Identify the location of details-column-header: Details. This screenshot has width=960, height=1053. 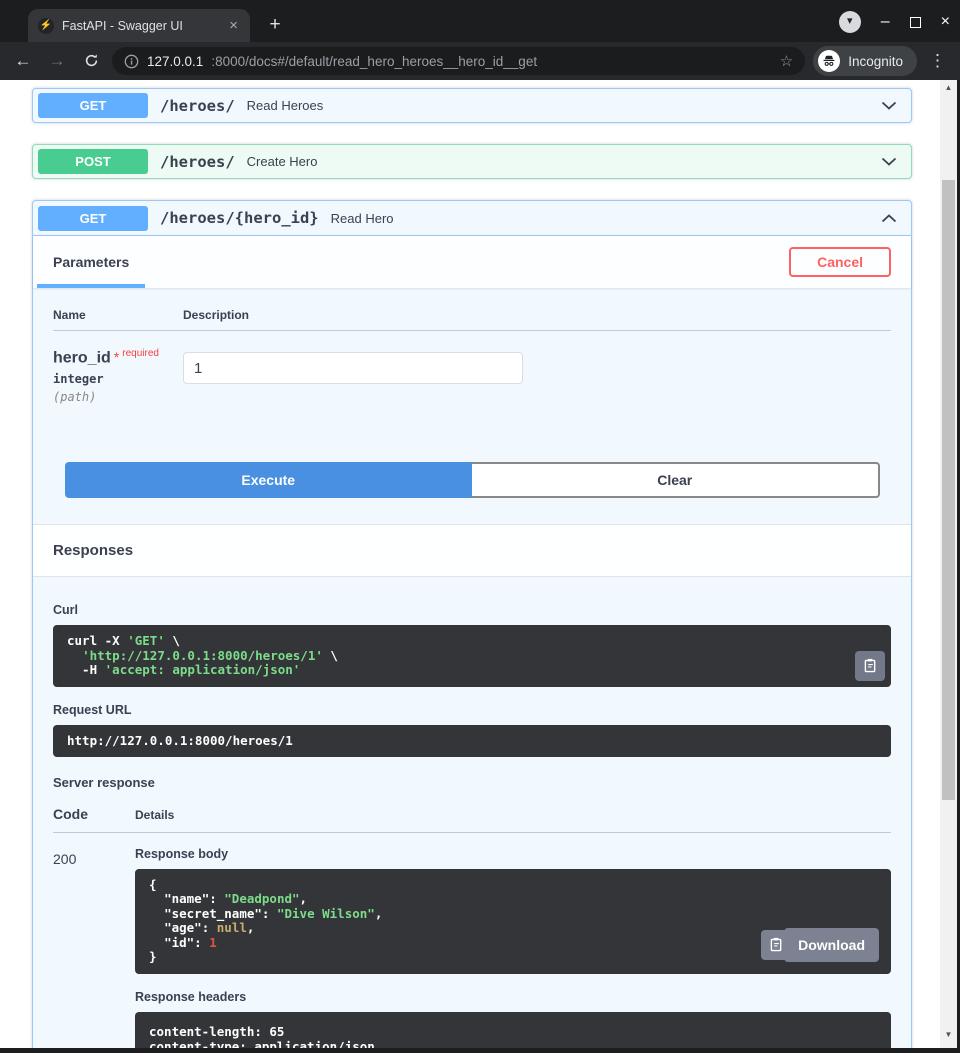
(155, 814).